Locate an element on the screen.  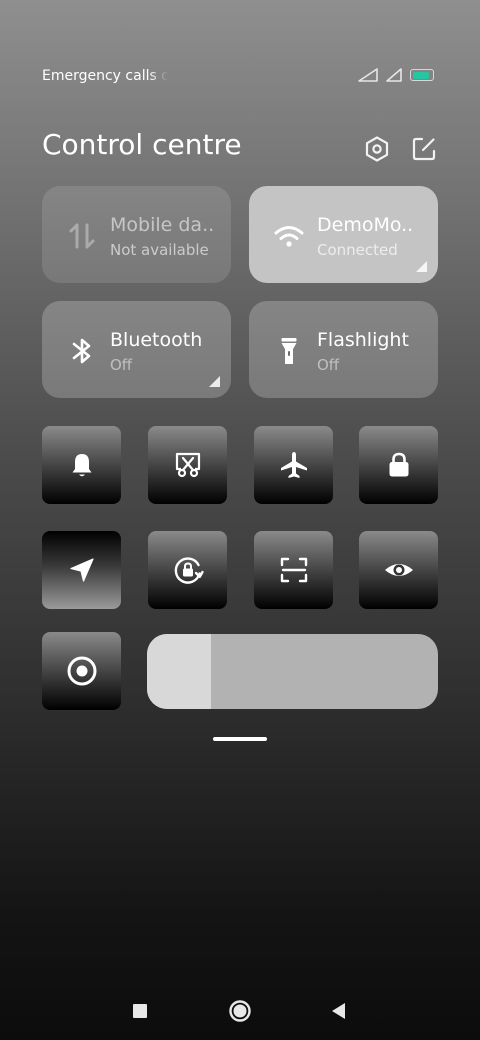
wifi-tile: DemoMo.. Connected is located at coordinates (343, 234).